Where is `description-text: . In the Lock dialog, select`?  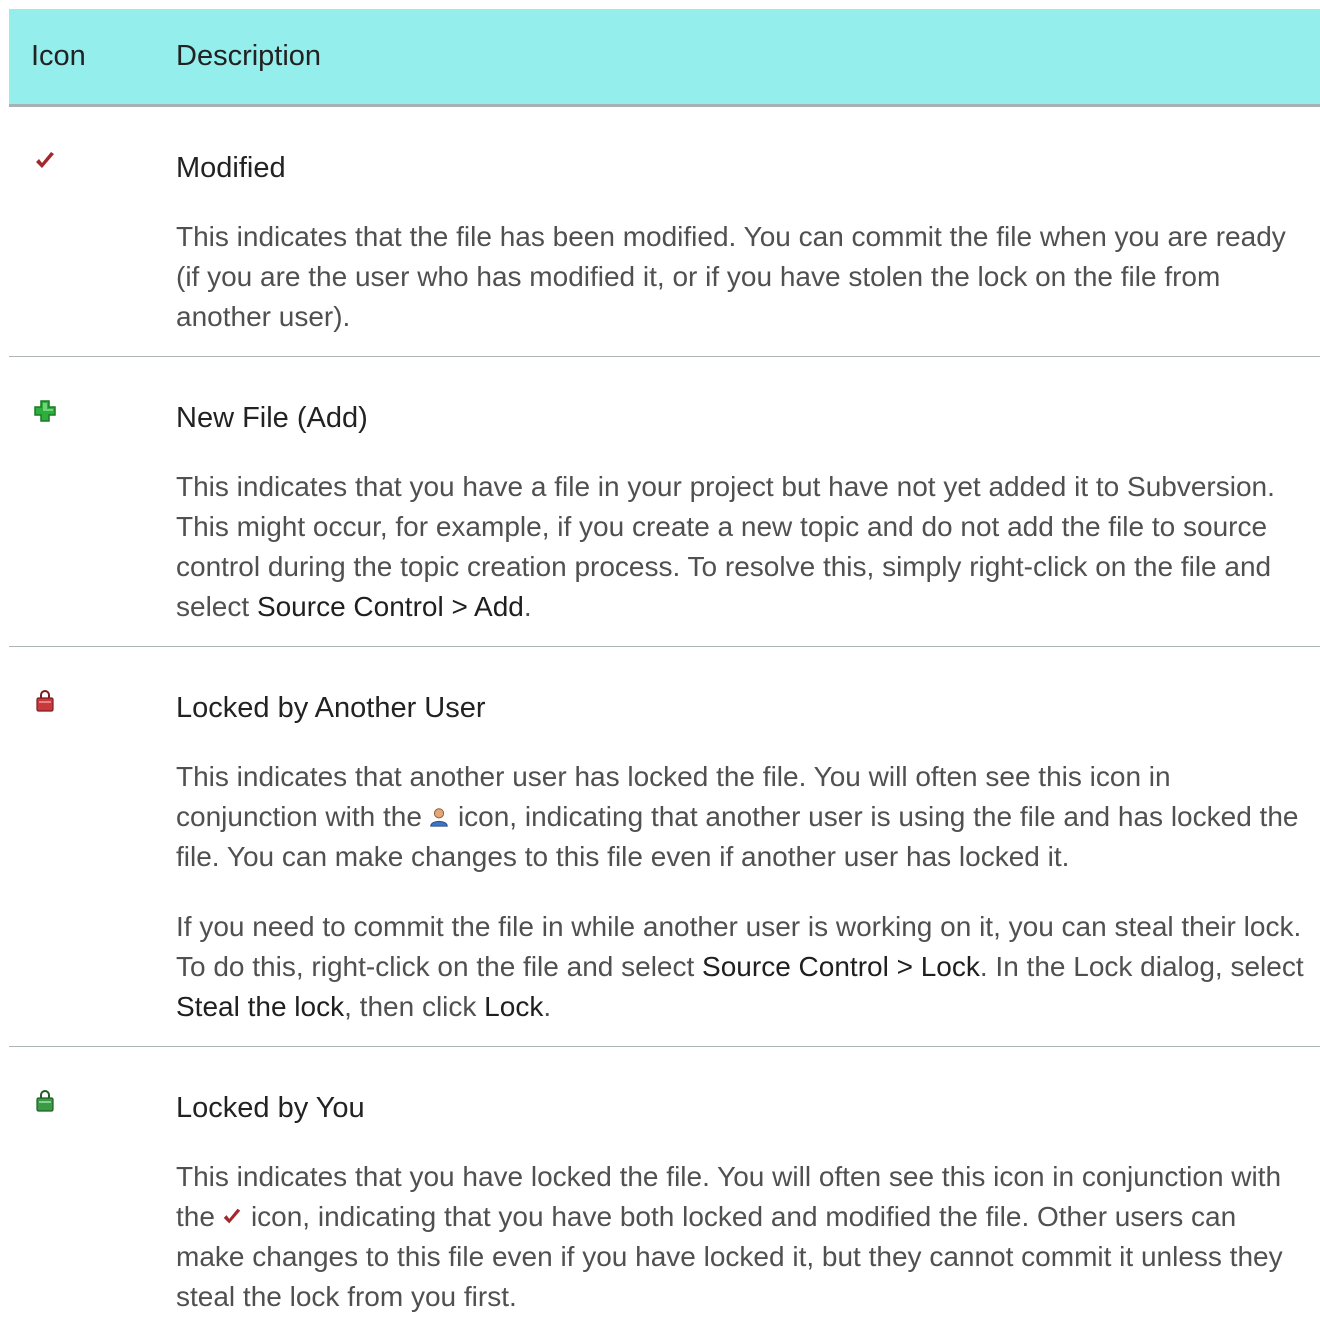
description-text: . In the Lock dialog, select is located at coordinates (1141, 966).